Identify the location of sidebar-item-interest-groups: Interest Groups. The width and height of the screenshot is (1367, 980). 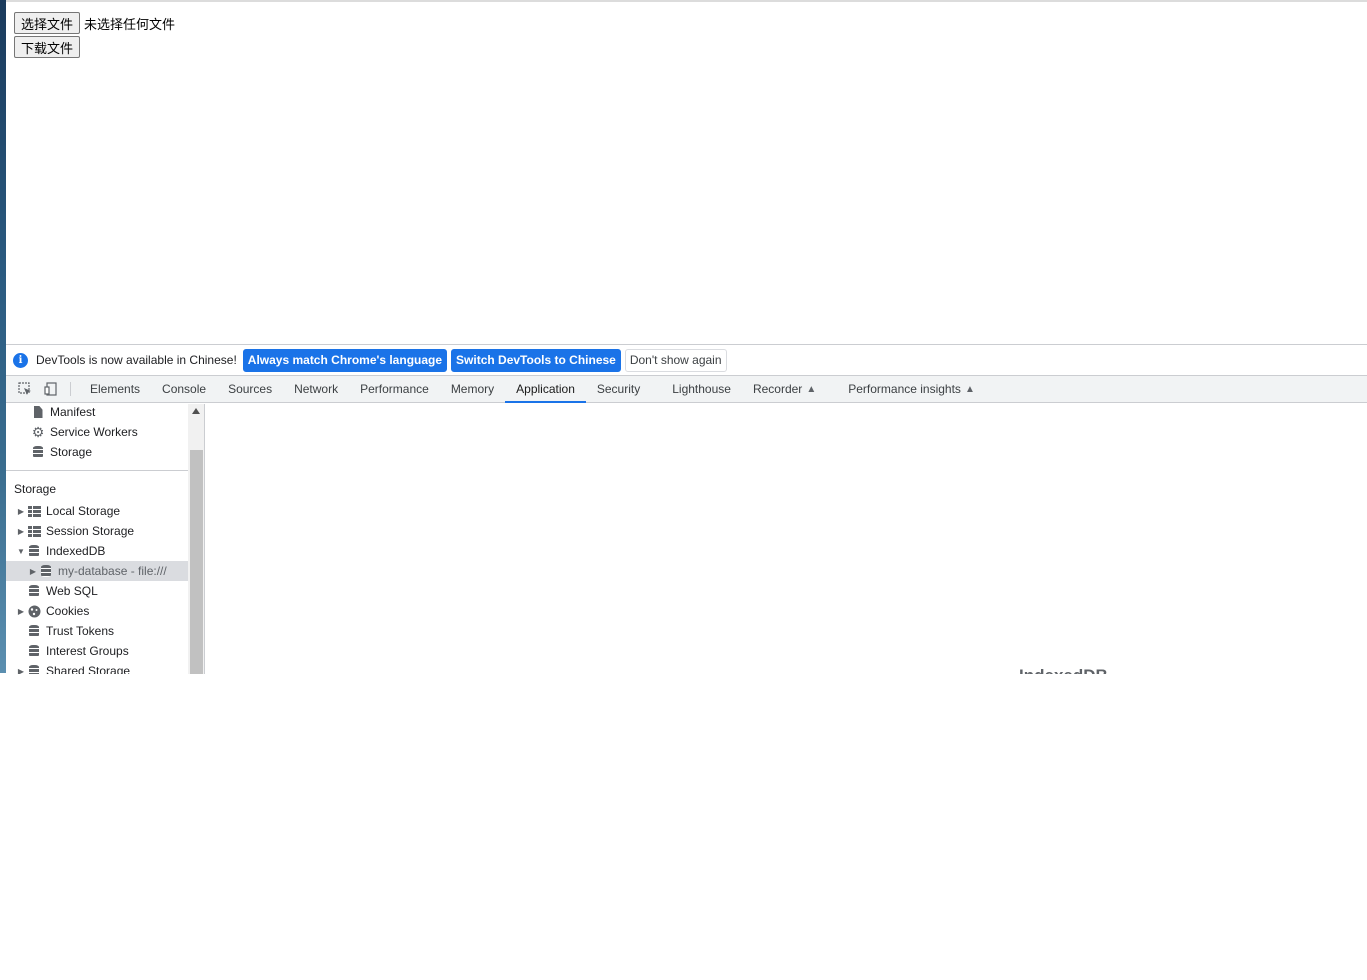
(97, 651).